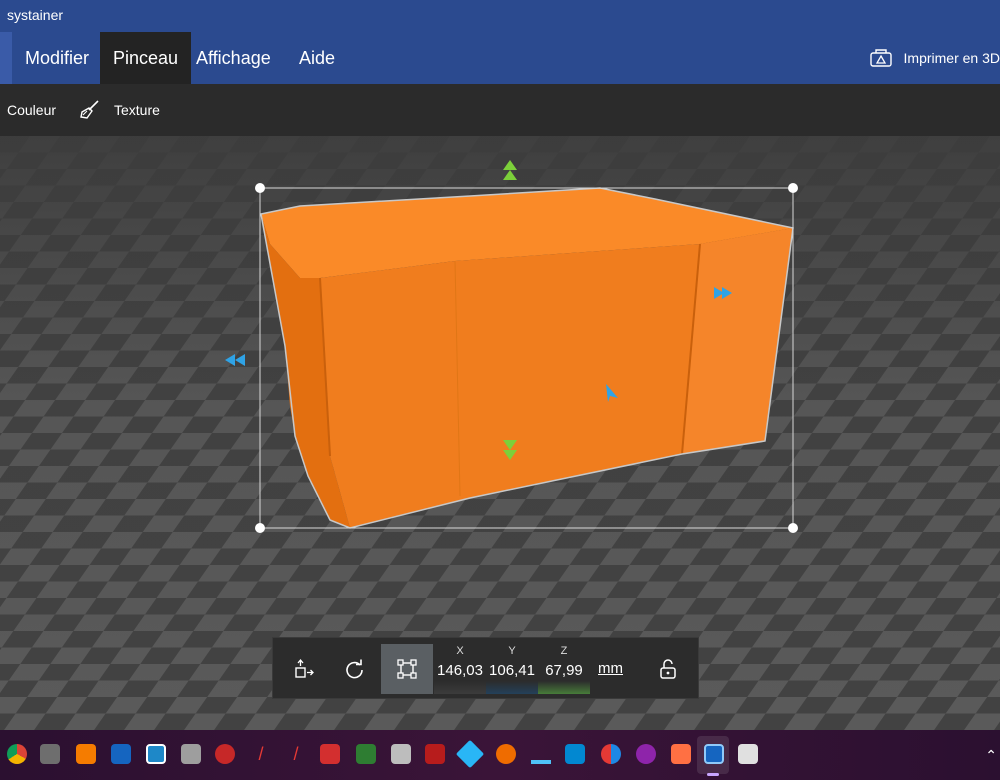  I want to click on unit-selector: mm, so click(610, 668).